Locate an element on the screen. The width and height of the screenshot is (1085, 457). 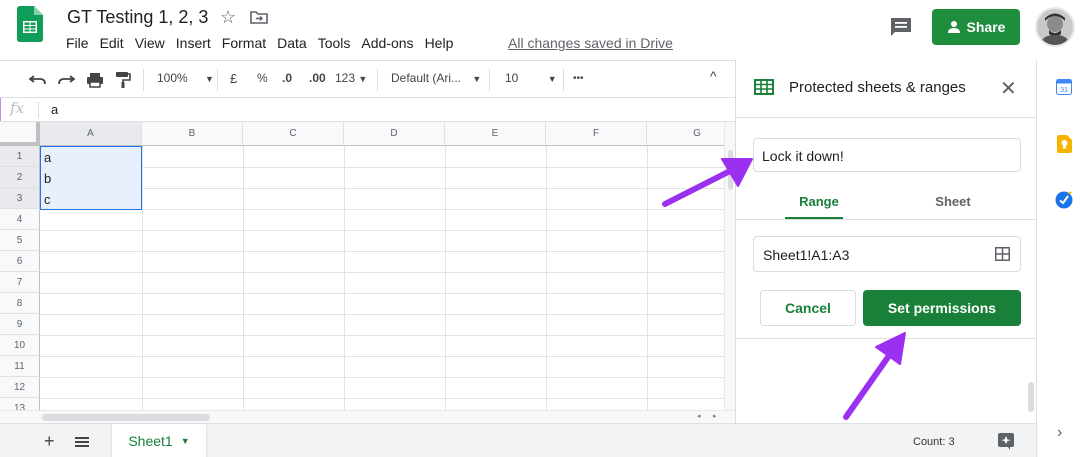
comment-history-icon is located at coordinates (901, 27).